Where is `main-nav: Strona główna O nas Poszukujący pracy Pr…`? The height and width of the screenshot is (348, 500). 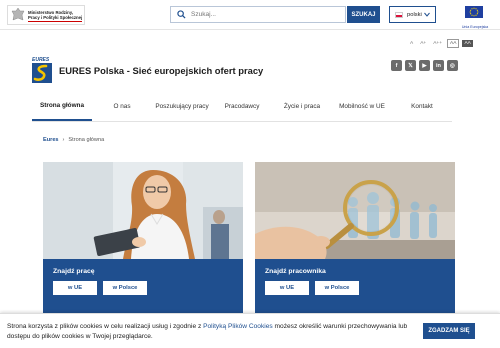
main-nav: Strona główna O nas Poszukujący pracy Pr… is located at coordinates (242, 107).